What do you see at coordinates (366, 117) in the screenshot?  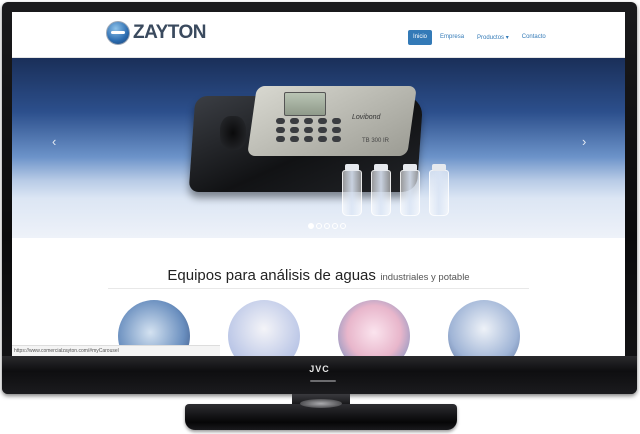 I see `device-brand: Lovibond` at bounding box center [366, 117].